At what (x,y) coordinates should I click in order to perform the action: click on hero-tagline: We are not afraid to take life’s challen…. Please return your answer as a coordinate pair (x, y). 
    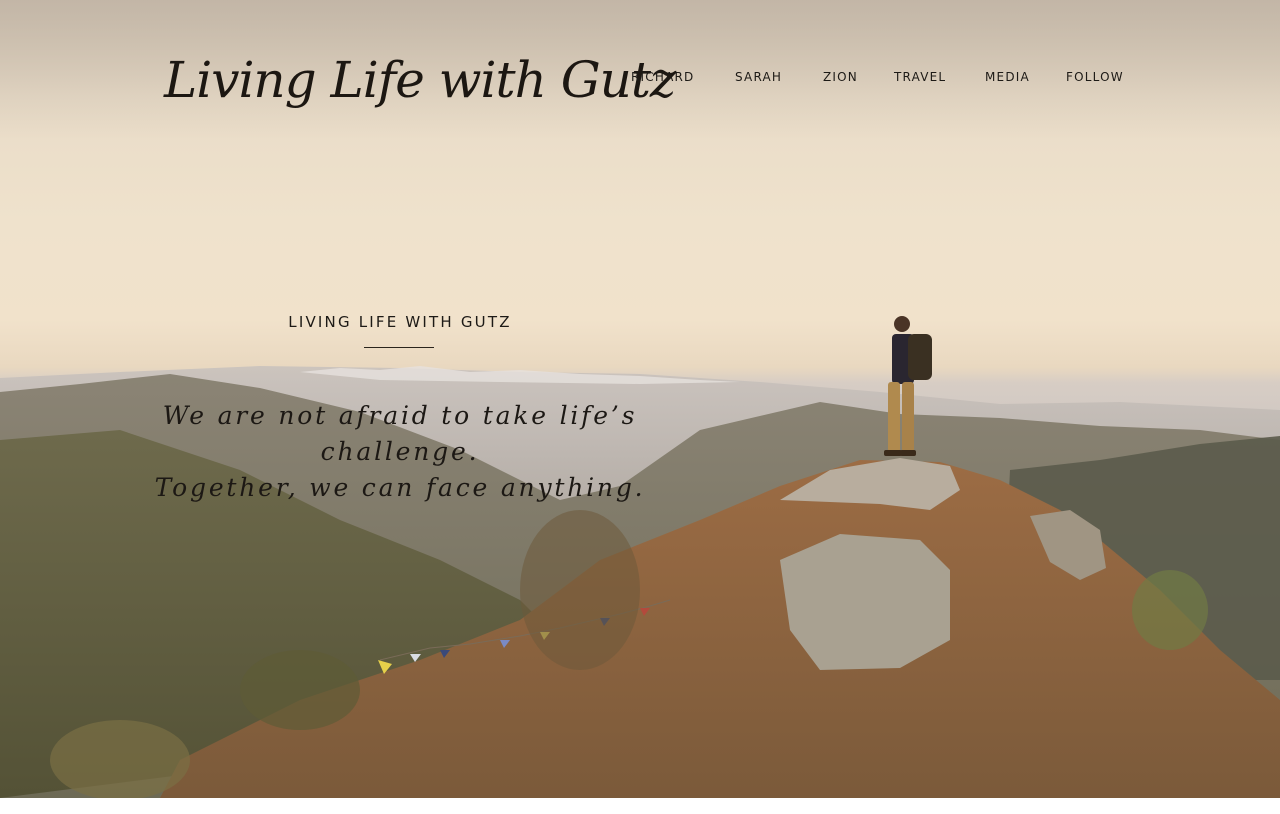
    Looking at the image, I should click on (400, 452).